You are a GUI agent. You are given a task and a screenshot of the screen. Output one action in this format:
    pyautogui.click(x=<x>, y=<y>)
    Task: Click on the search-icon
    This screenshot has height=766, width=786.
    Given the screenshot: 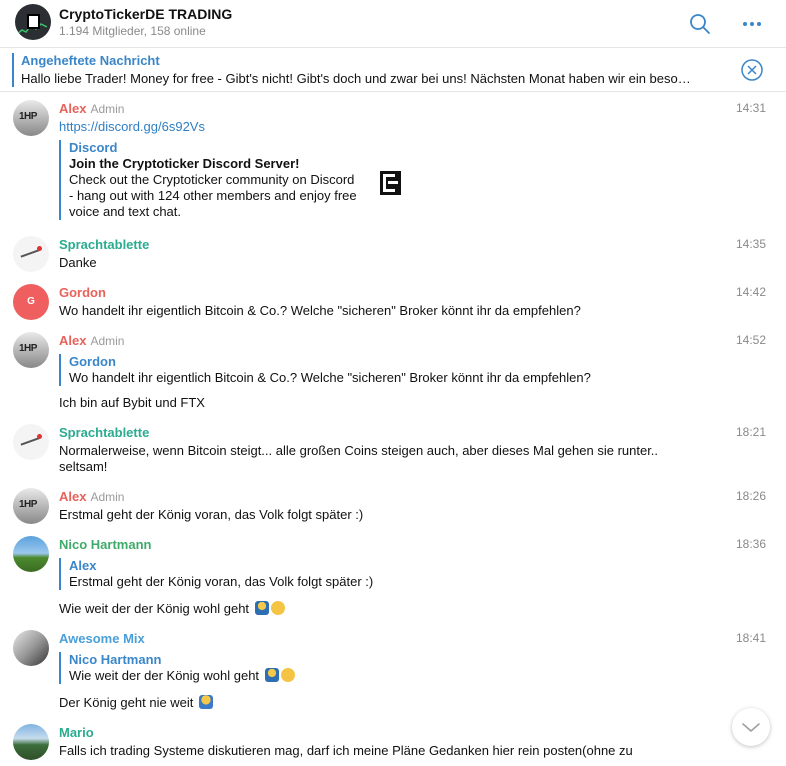 What is the action you would take?
    pyautogui.click(x=700, y=24)
    